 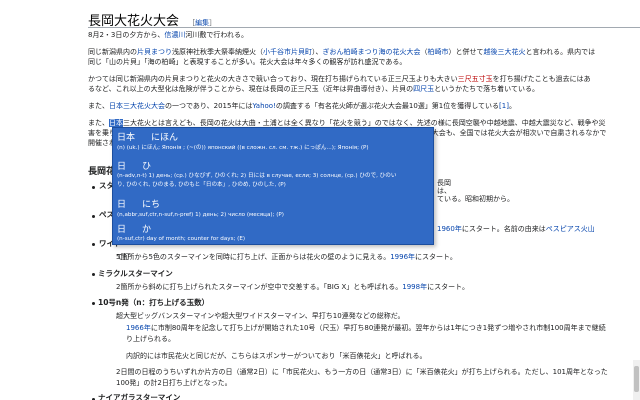 What do you see at coordinates (414, 287) in the screenshot?
I see `link-1998: 1998年` at bounding box center [414, 287].